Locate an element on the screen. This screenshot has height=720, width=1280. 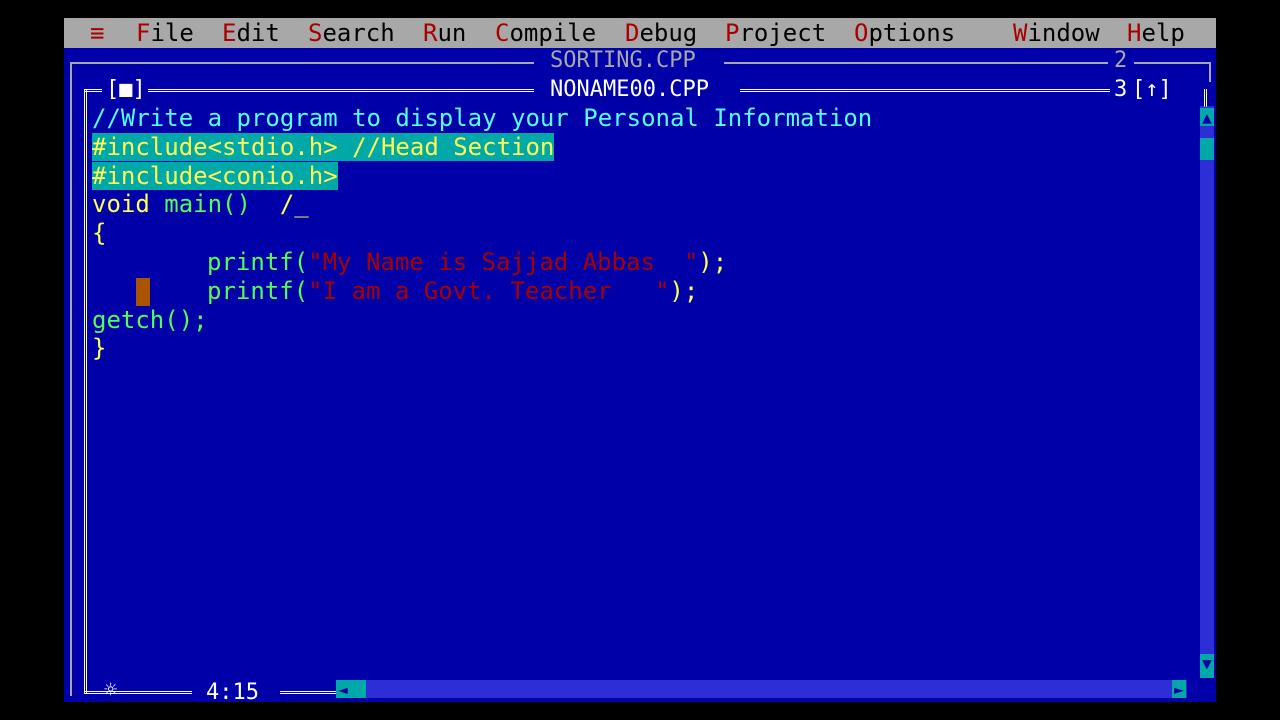
code-line-3: #include<conio.h> is located at coordinates (215, 176).